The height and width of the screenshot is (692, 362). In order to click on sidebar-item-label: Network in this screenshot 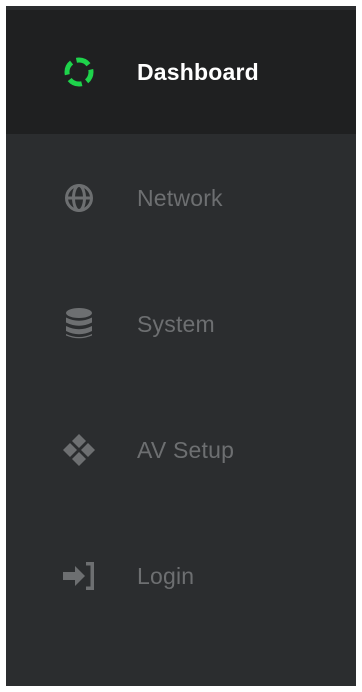, I will do `click(180, 197)`.